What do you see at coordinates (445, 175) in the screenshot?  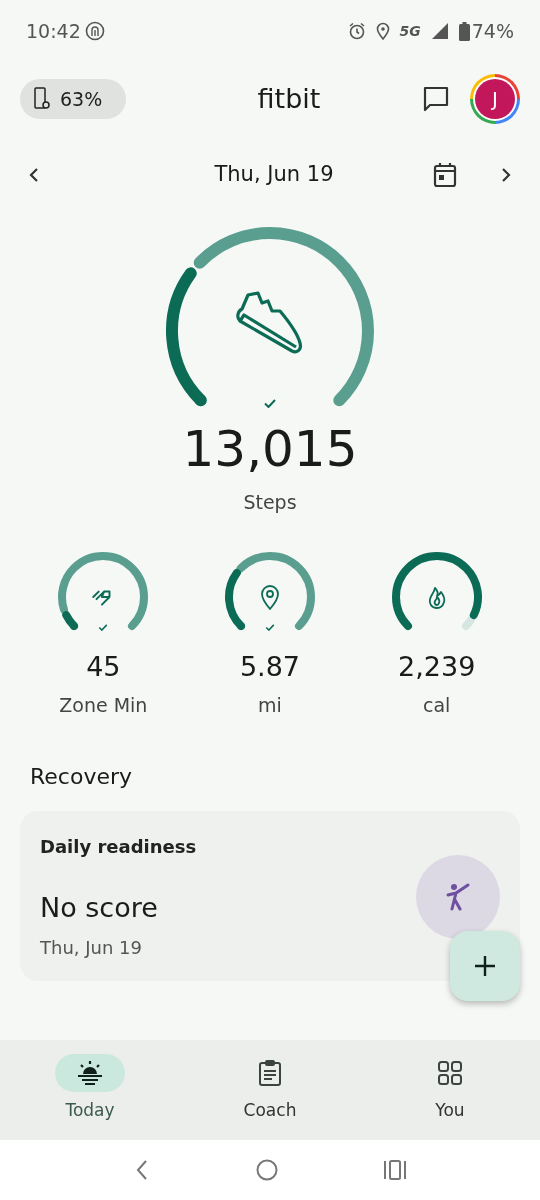 I see `calendar-icon` at bounding box center [445, 175].